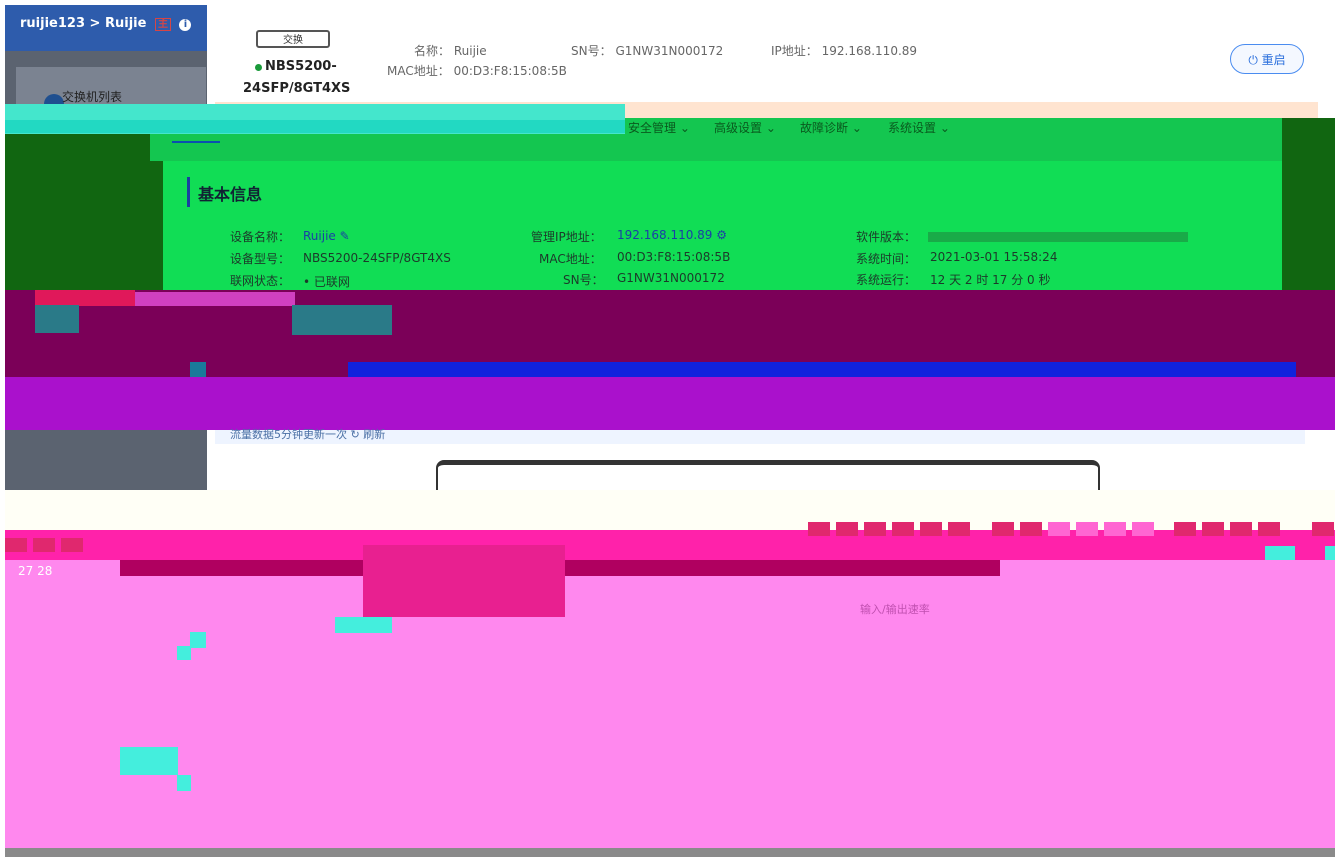 Image resolution: width=1336 pixels, height=857 pixels. What do you see at coordinates (260, 281) in the screenshot?
I see `network-status-label: 联网状态：` at bounding box center [260, 281].